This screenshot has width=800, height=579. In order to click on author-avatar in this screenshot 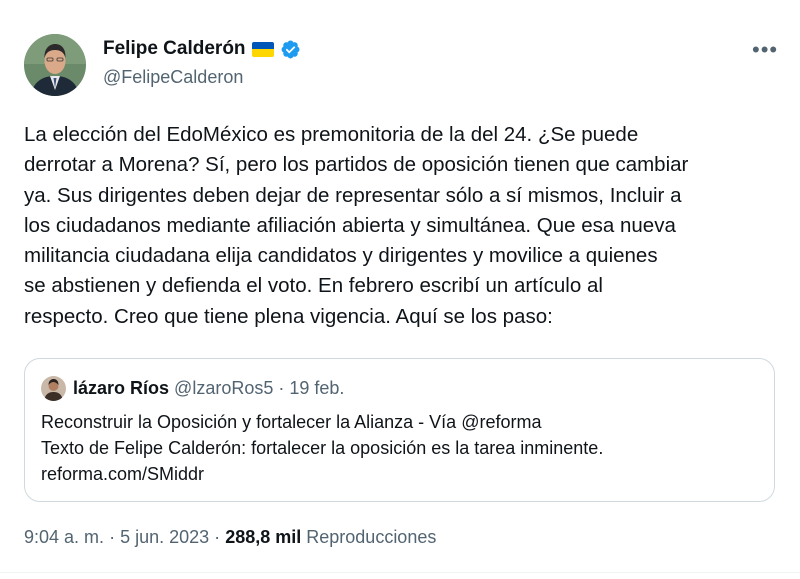, I will do `click(55, 65)`.